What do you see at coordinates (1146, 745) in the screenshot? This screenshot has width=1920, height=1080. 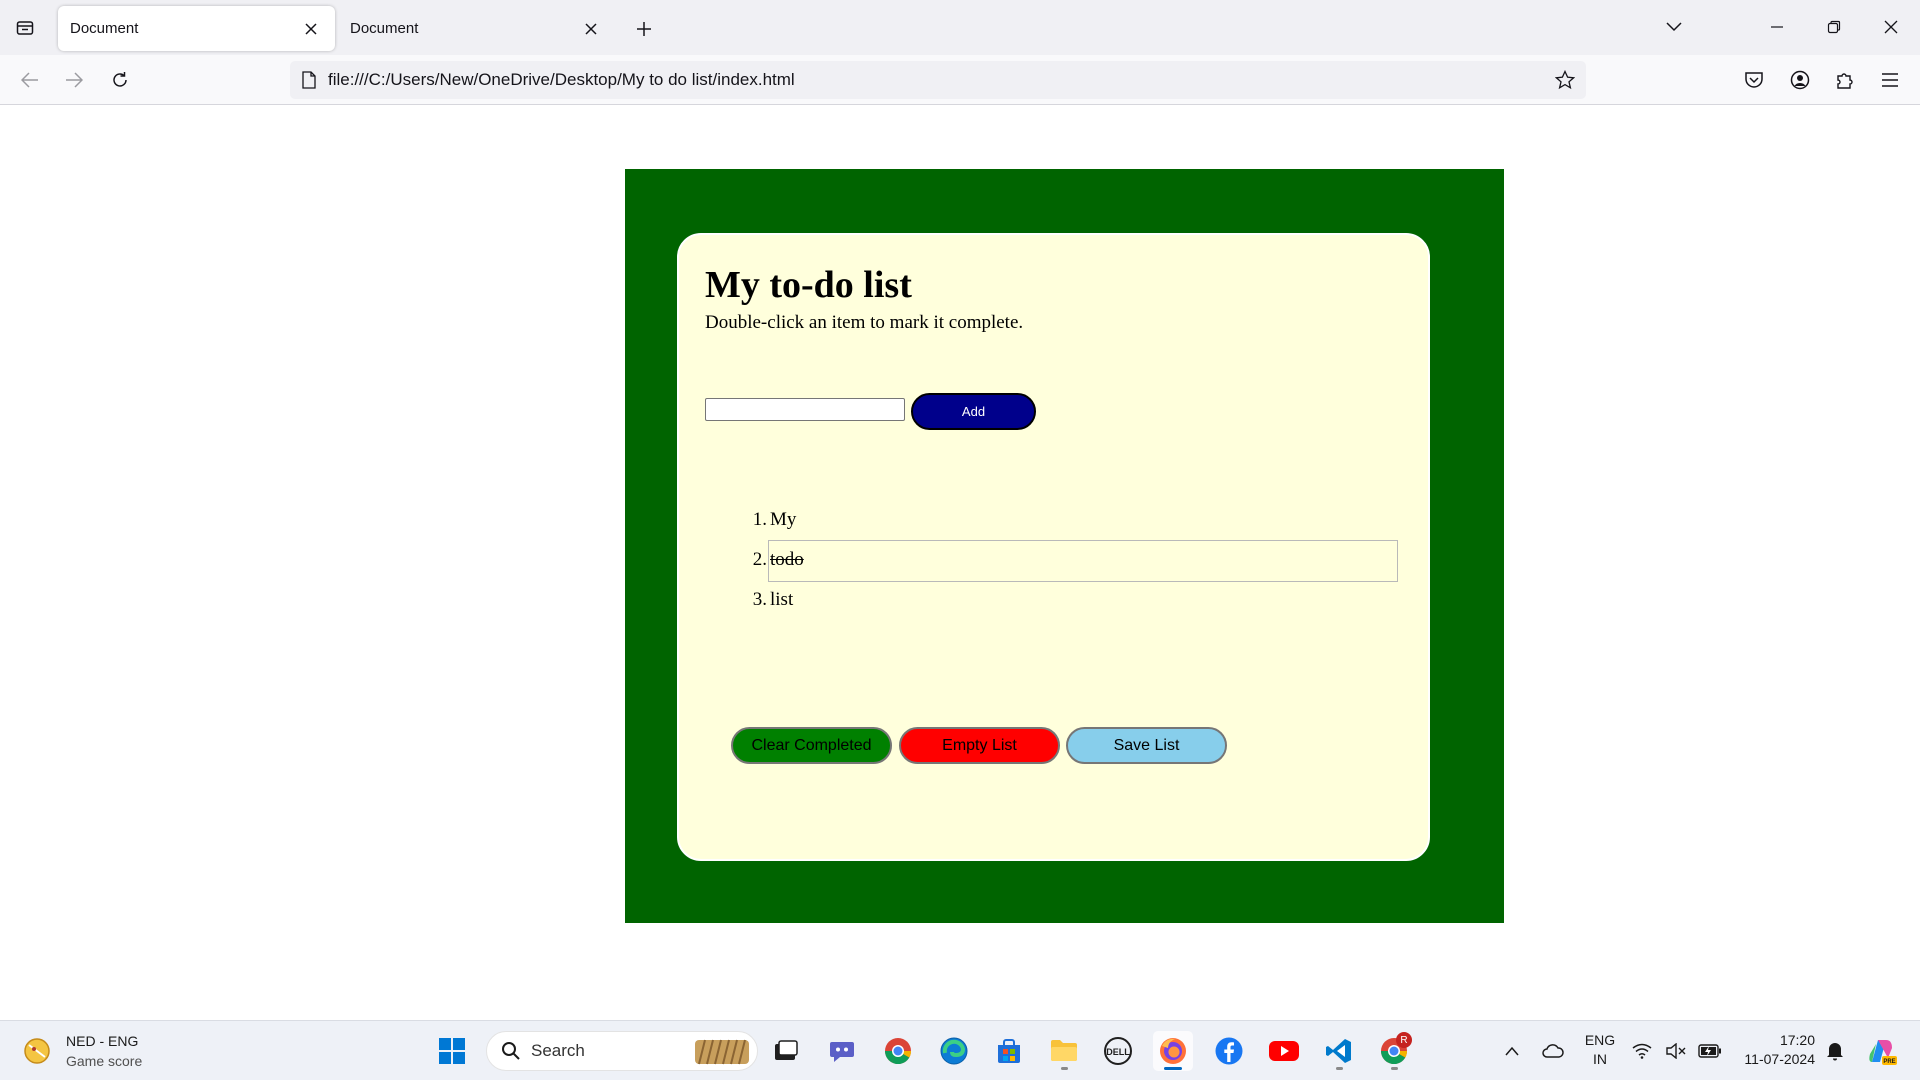 I see `save-list-button: Save List` at bounding box center [1146, 745].